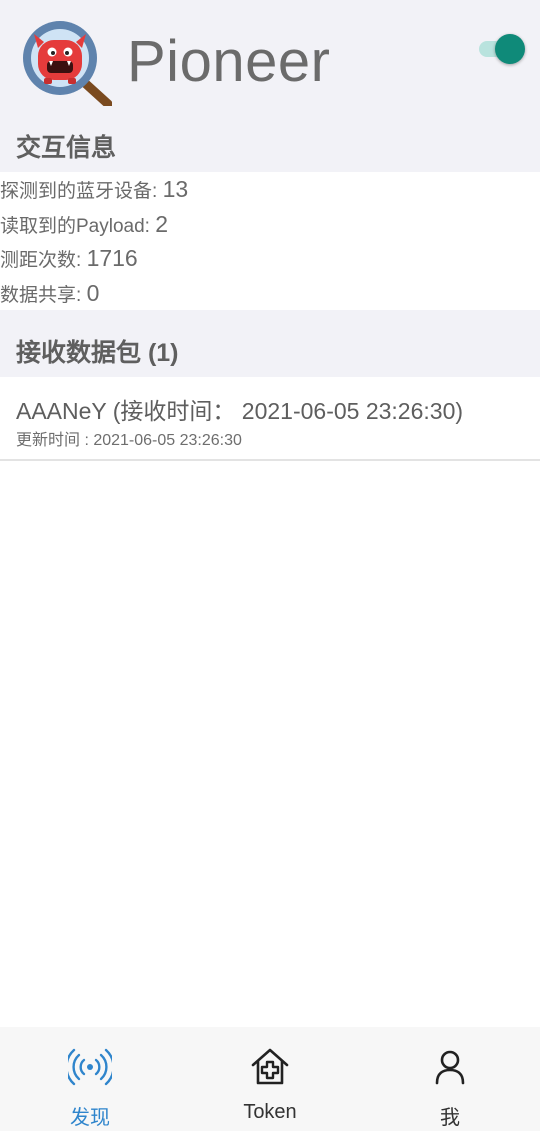 The image size is (540, 1131). I want to click on info-row-ranging-count: 测距次数: 1716, so click(69, 262).